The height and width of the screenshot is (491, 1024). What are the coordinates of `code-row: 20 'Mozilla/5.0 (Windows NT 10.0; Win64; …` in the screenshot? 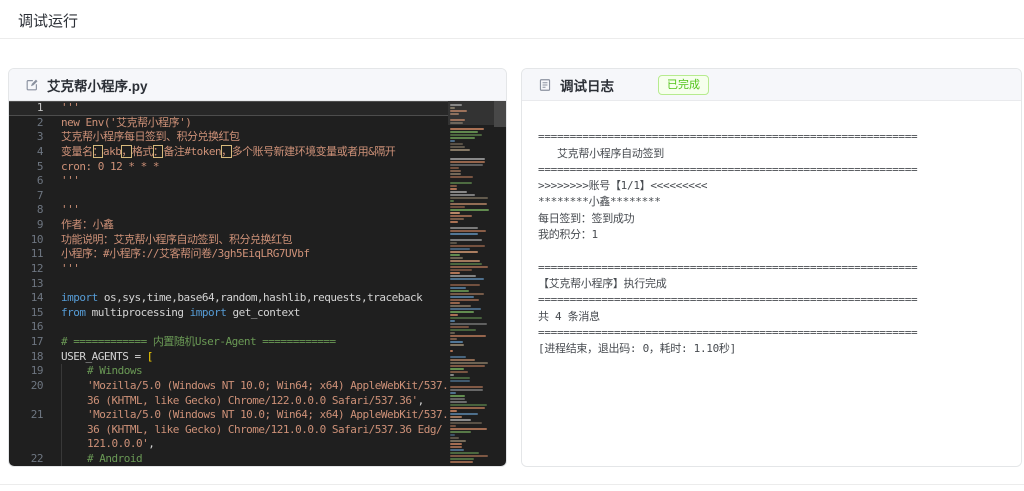 It's located at (228, 386).